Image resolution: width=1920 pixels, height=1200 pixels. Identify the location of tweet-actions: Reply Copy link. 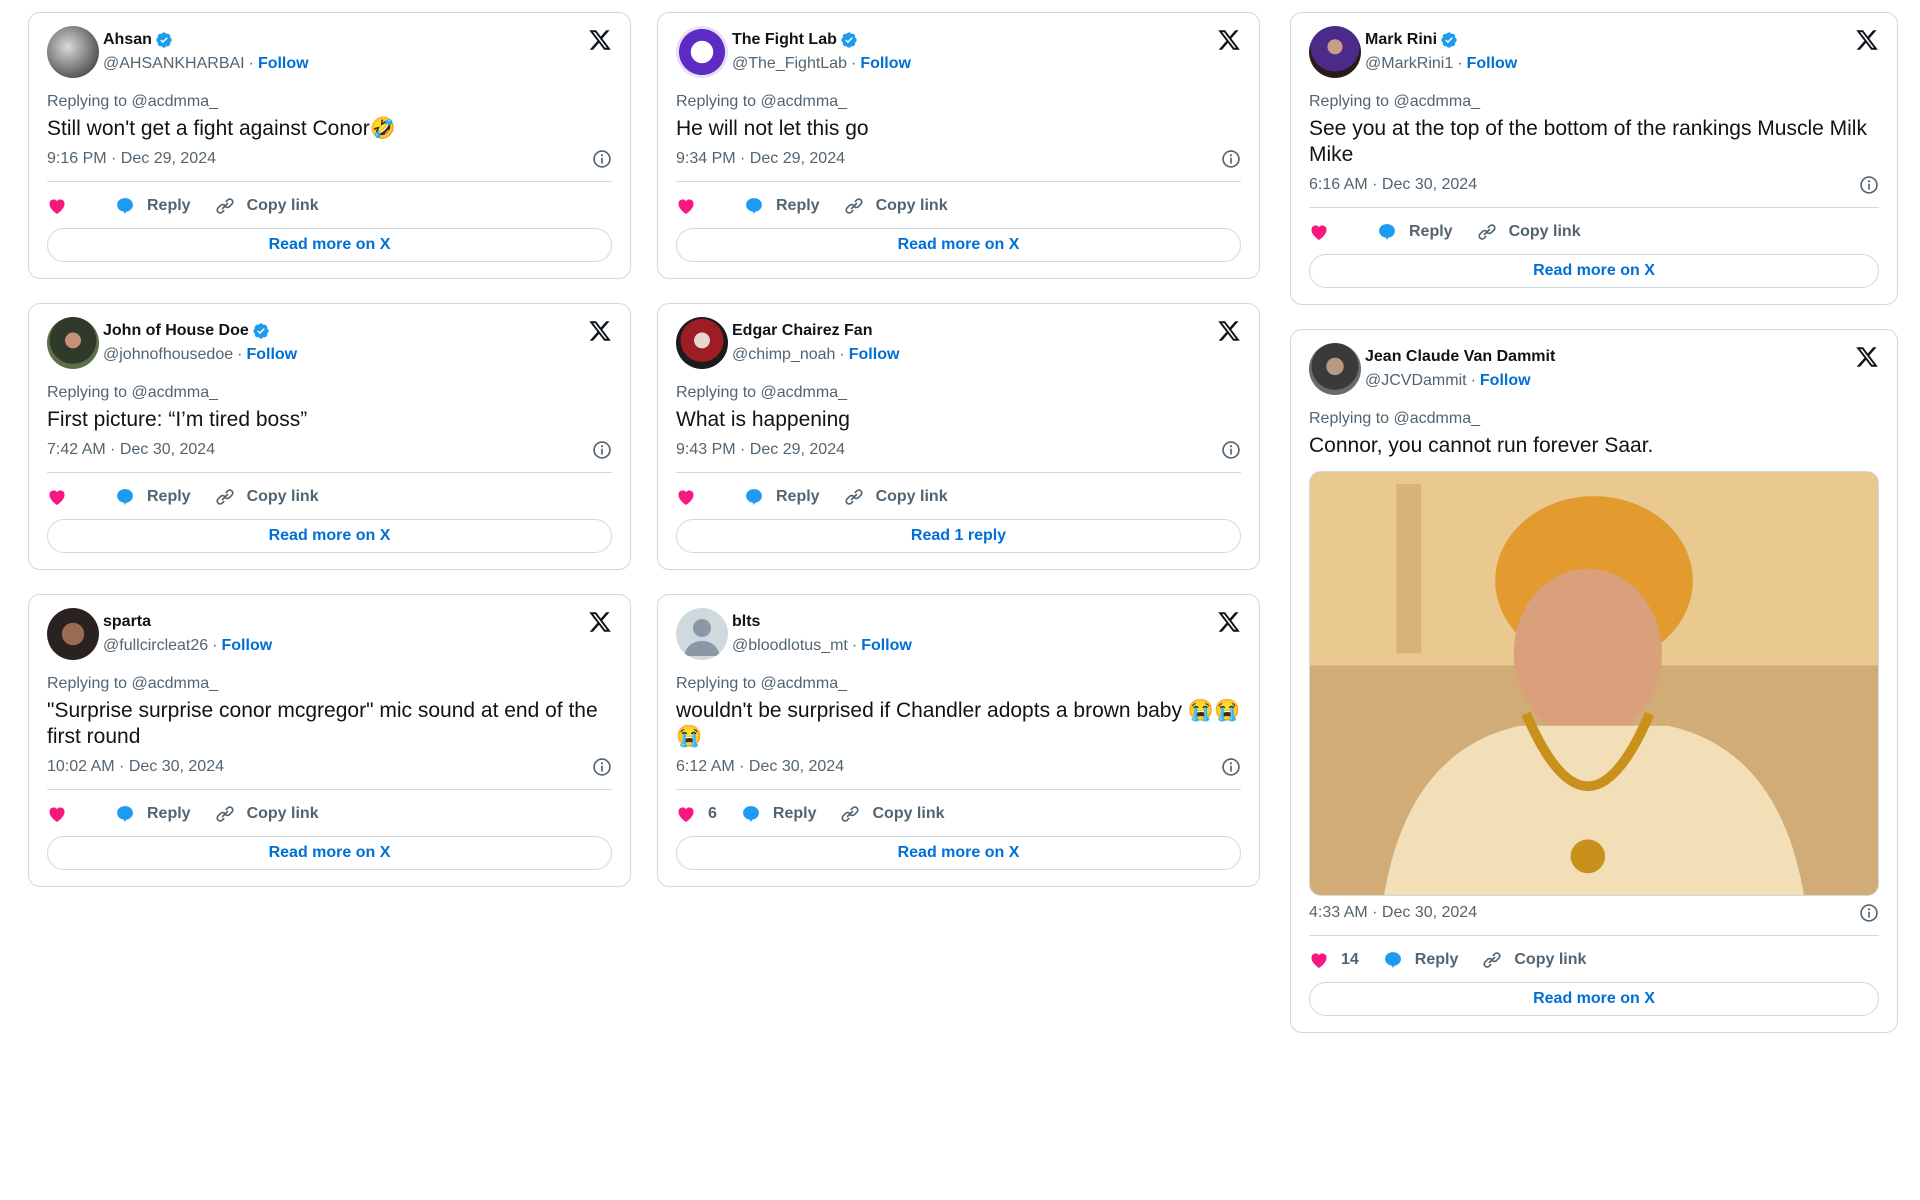
(329, 206).